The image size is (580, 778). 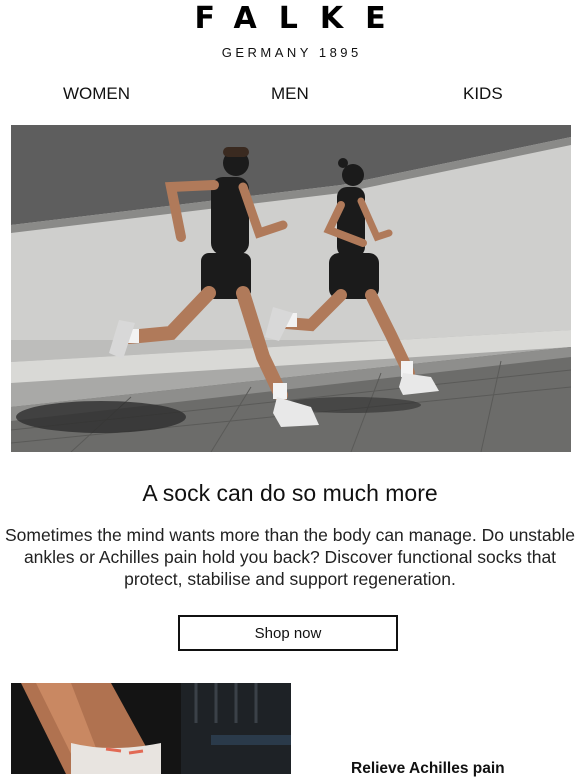 I want to click on main-nav: WOMEN MEN KIDS, so click(x=290, y=95).